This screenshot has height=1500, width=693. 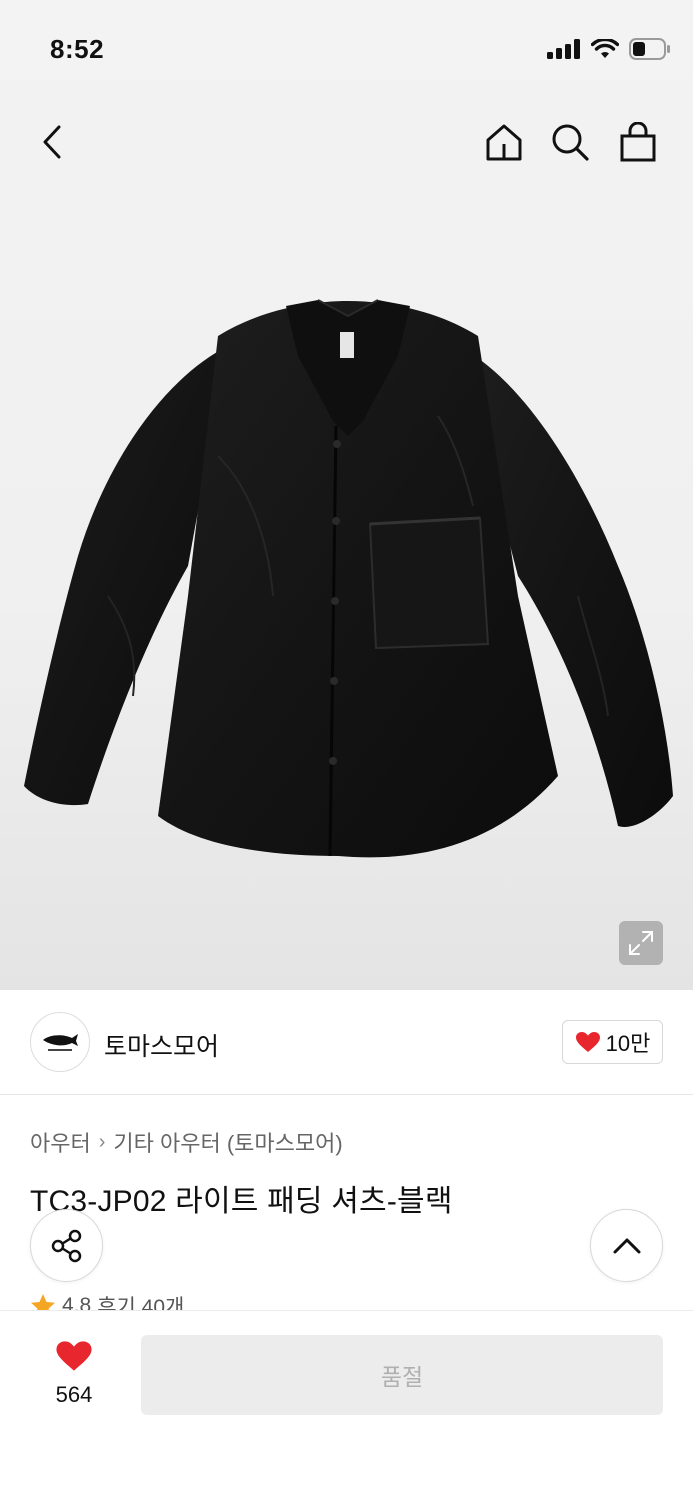 I want to click on breadcrumb-current: 기타 아우터 (토마스모어), so click(x=227, y=1142).